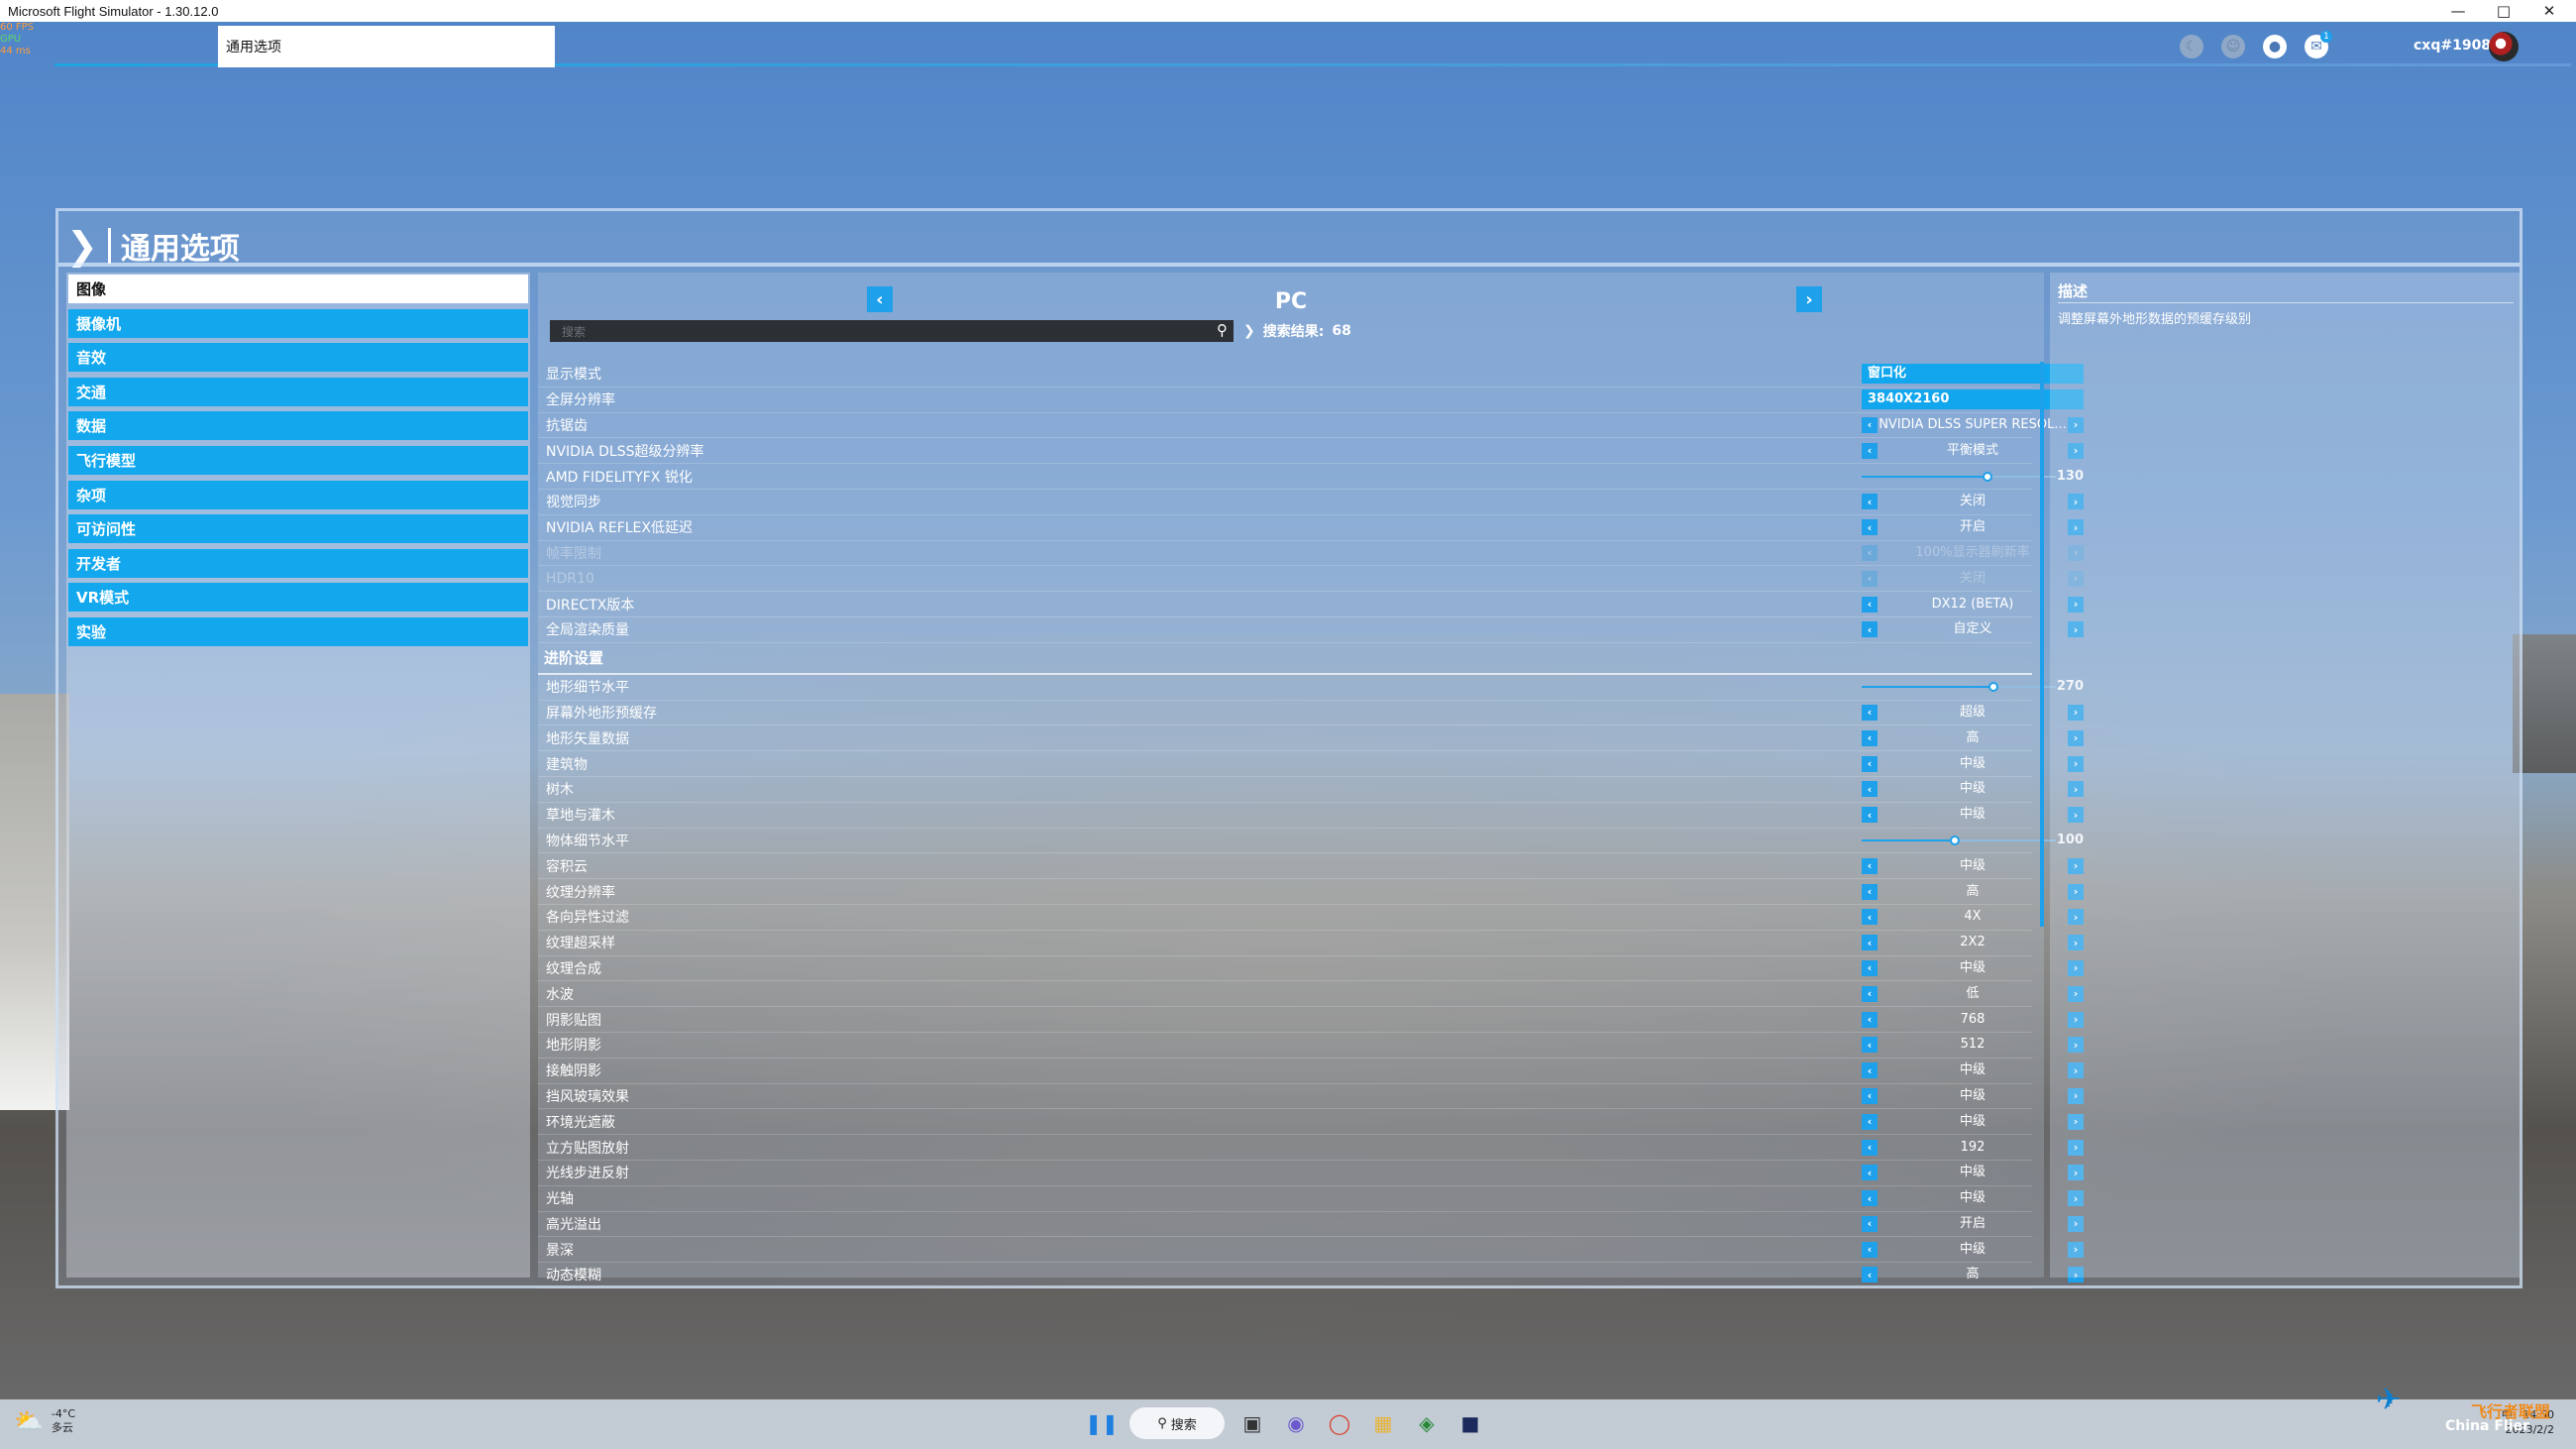 The image size is (2576, 1449). Describe the element at coordinates (892, 331) in the screenshot. I see `search-input: 搜索 ⚲` at that location.